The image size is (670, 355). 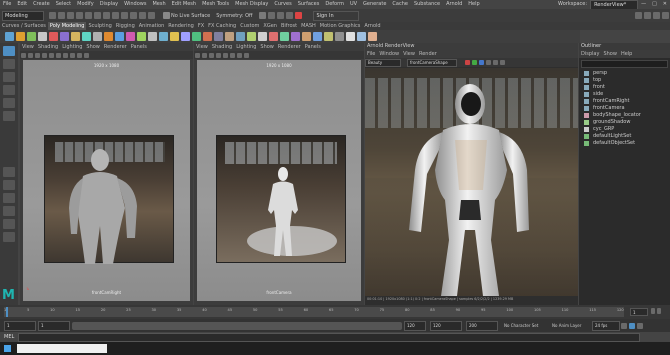 What do you see at coordinates (70, 15) in the screenshot?
I see `save-scene-icon` at bounding box center [70, 15].